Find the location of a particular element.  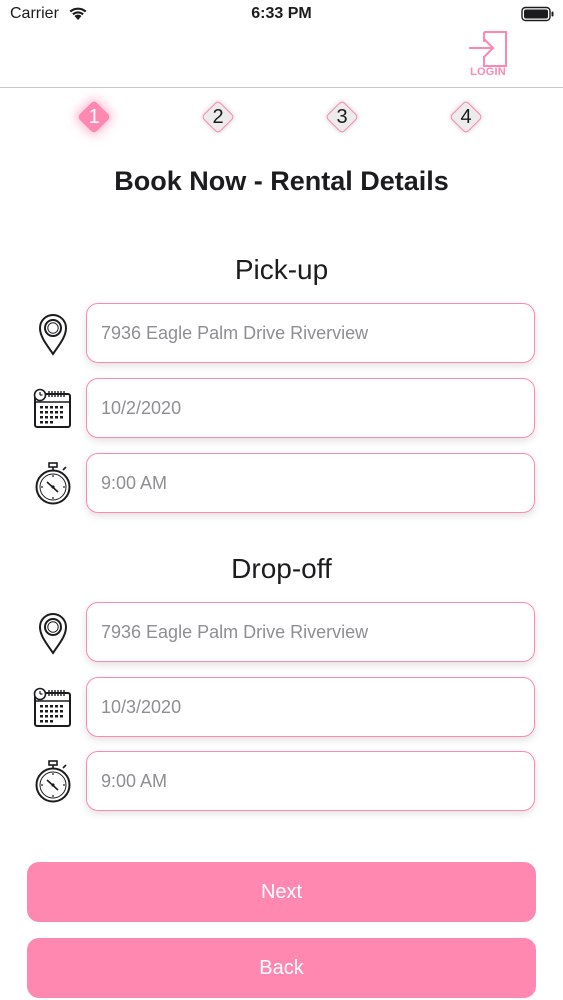

nav-bar: LOGIN is located at coordinates (281, 59).